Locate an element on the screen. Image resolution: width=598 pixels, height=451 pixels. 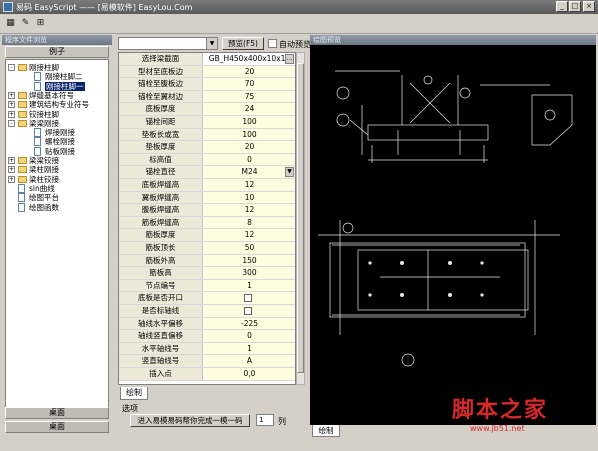
tree-item: + 梁柱铰接 is located at coordinates (57, 179).